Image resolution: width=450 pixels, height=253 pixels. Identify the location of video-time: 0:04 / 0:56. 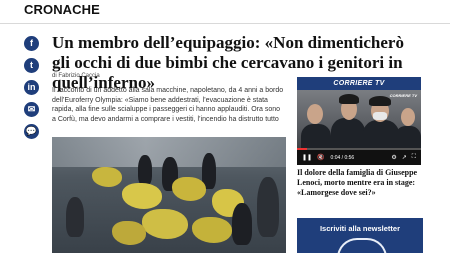
(342, 157).